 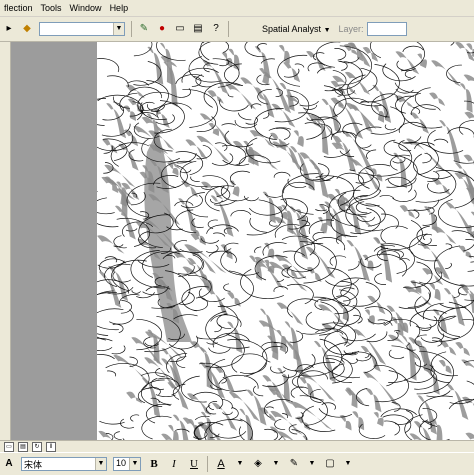 What do you see at coordinates (51, 8) in the screenshot?
I see `menu-tools: Tools` at bounding box center [51, 8].